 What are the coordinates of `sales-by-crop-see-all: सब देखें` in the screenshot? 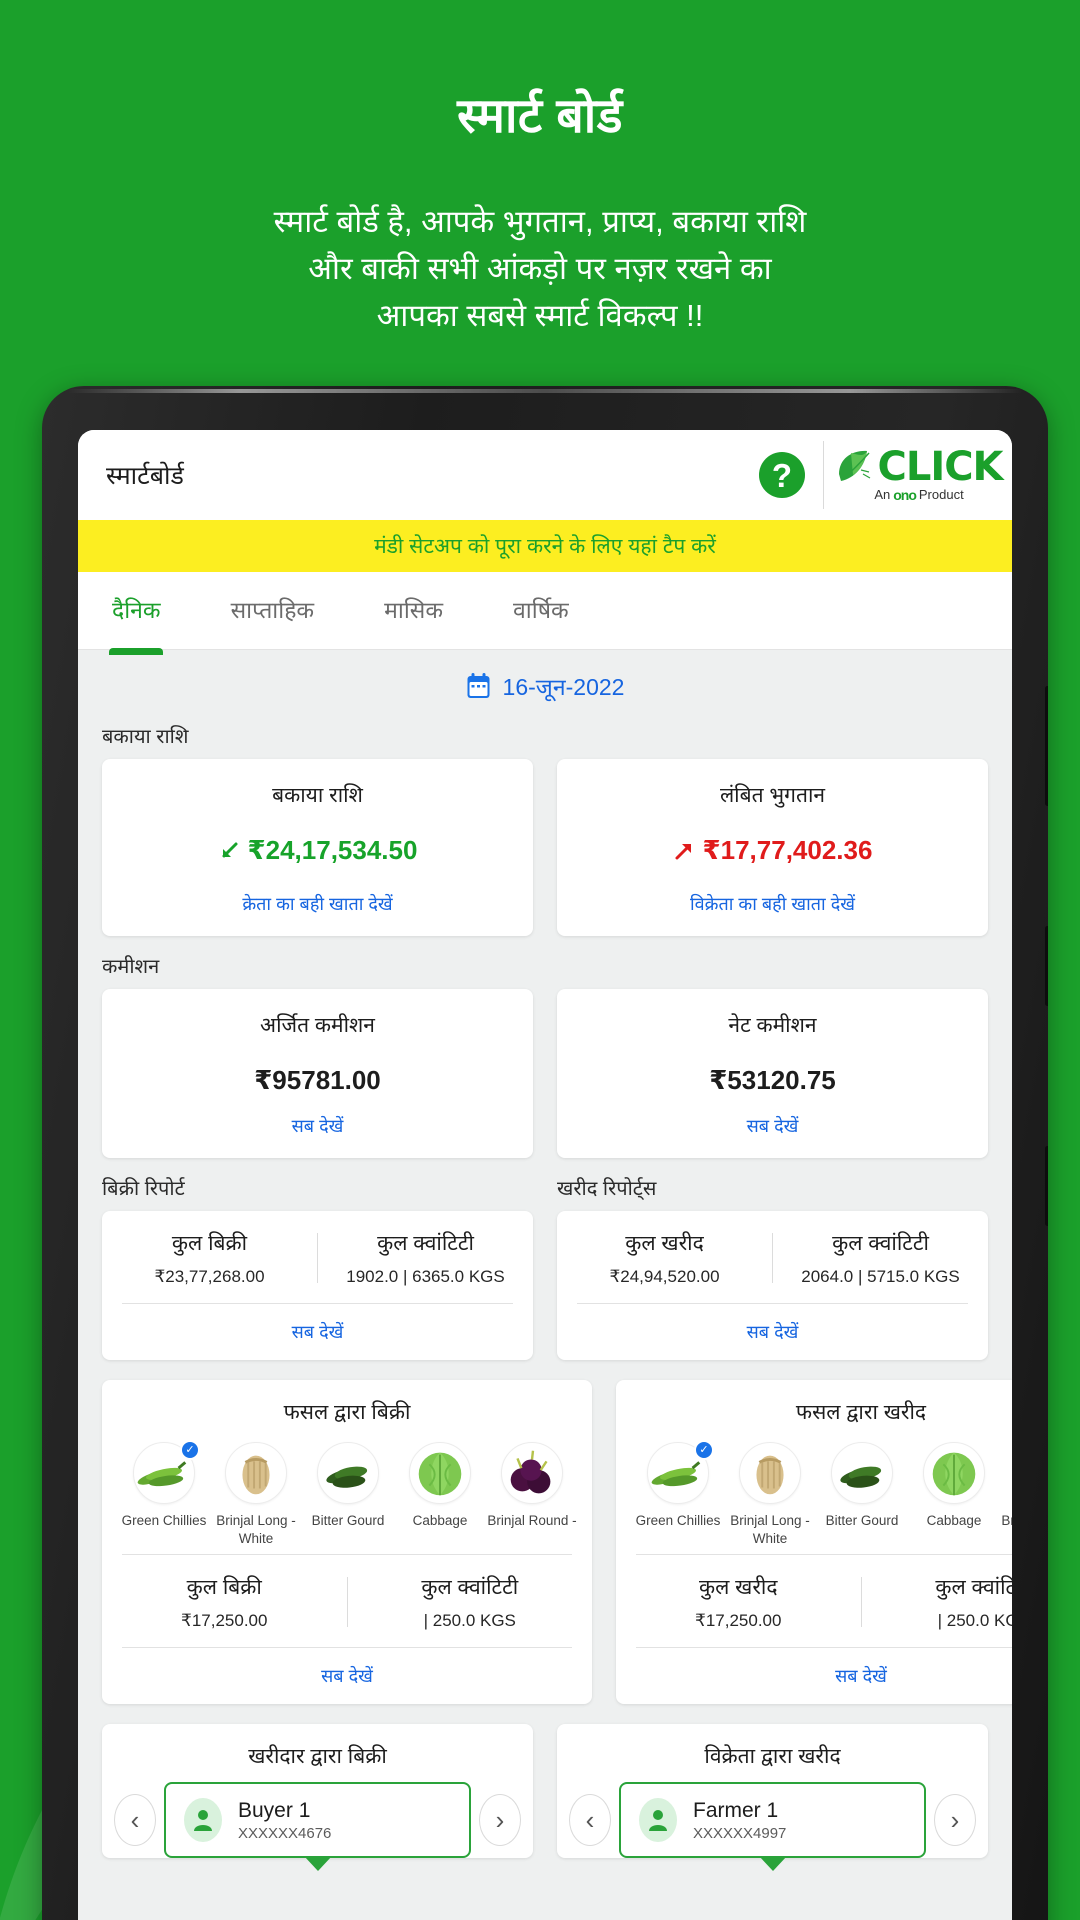 It's located at (347, 1676).